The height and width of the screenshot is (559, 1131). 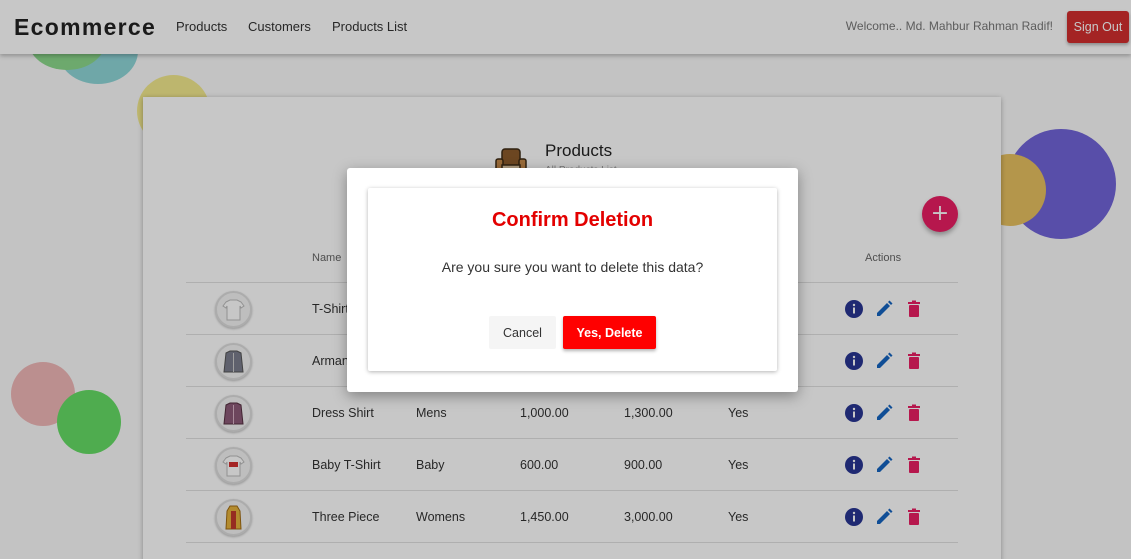 What do you see at coordinates (572, 220) in the screenshot?
I see `dialog-title: Confirm Deletion` at bounding box center [572, 220].